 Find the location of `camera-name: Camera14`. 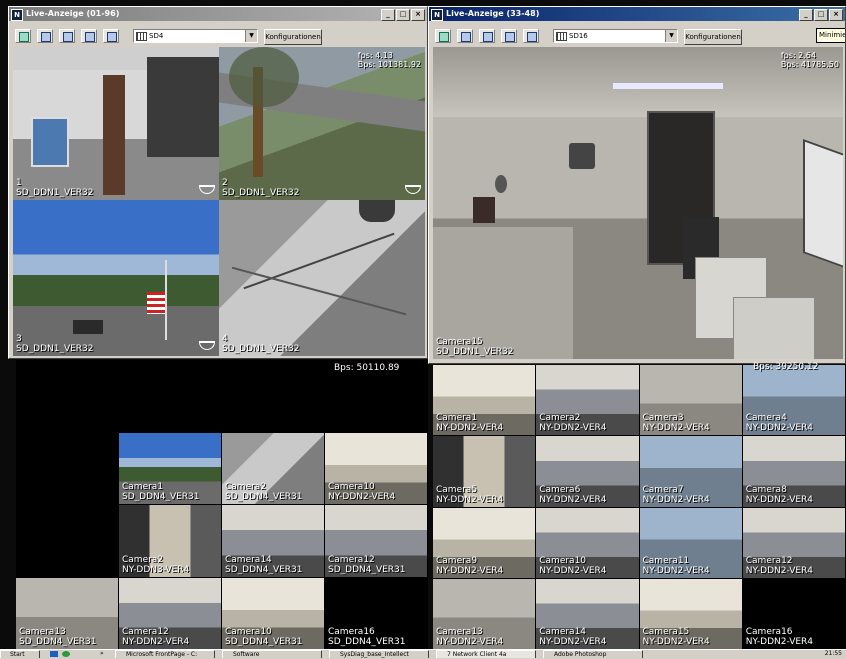

camera-name: Camera14 is located at coordinates (563, 632).